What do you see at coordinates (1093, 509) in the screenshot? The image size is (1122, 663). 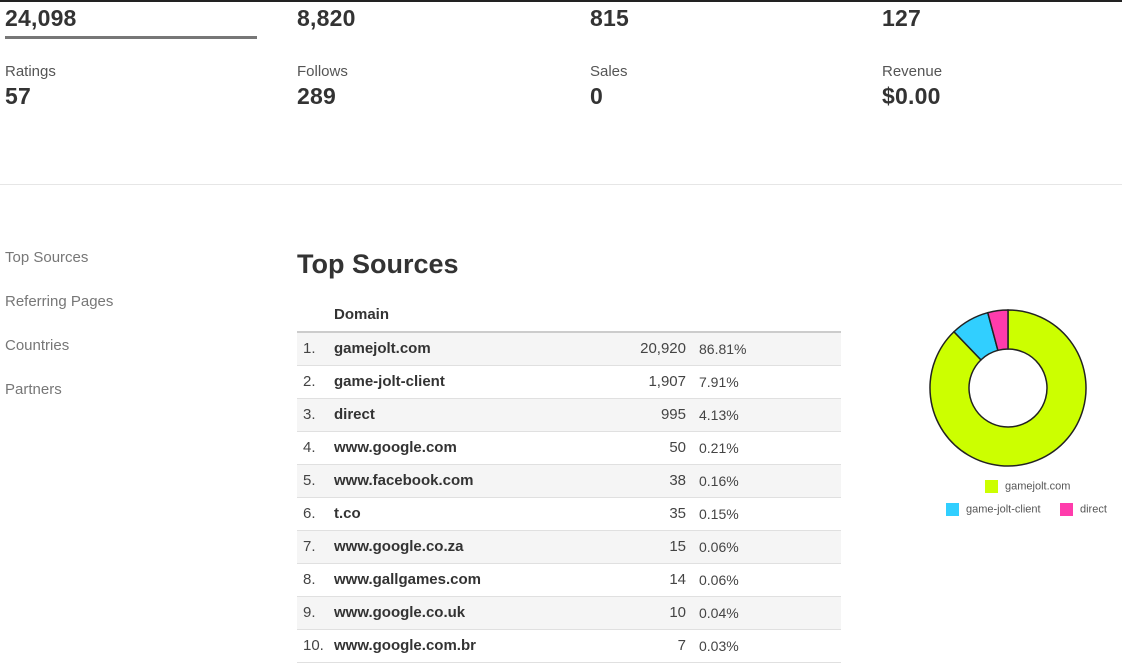 I see `legend-label: direct` at bounding box center [1093, 509].